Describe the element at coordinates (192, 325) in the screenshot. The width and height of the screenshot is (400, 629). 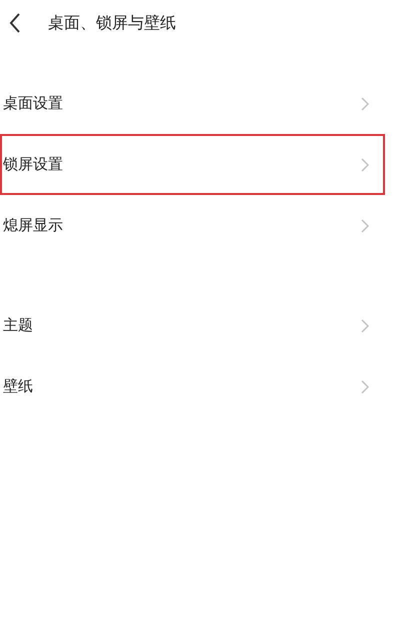
I see `settings-item: 主题` at that location.